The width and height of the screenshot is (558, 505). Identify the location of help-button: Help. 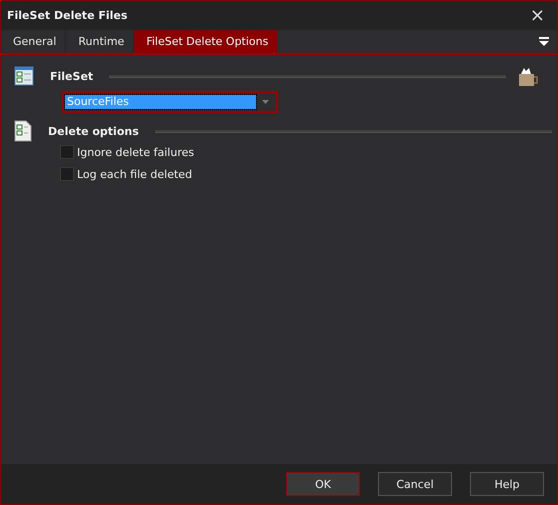
(507, 484).